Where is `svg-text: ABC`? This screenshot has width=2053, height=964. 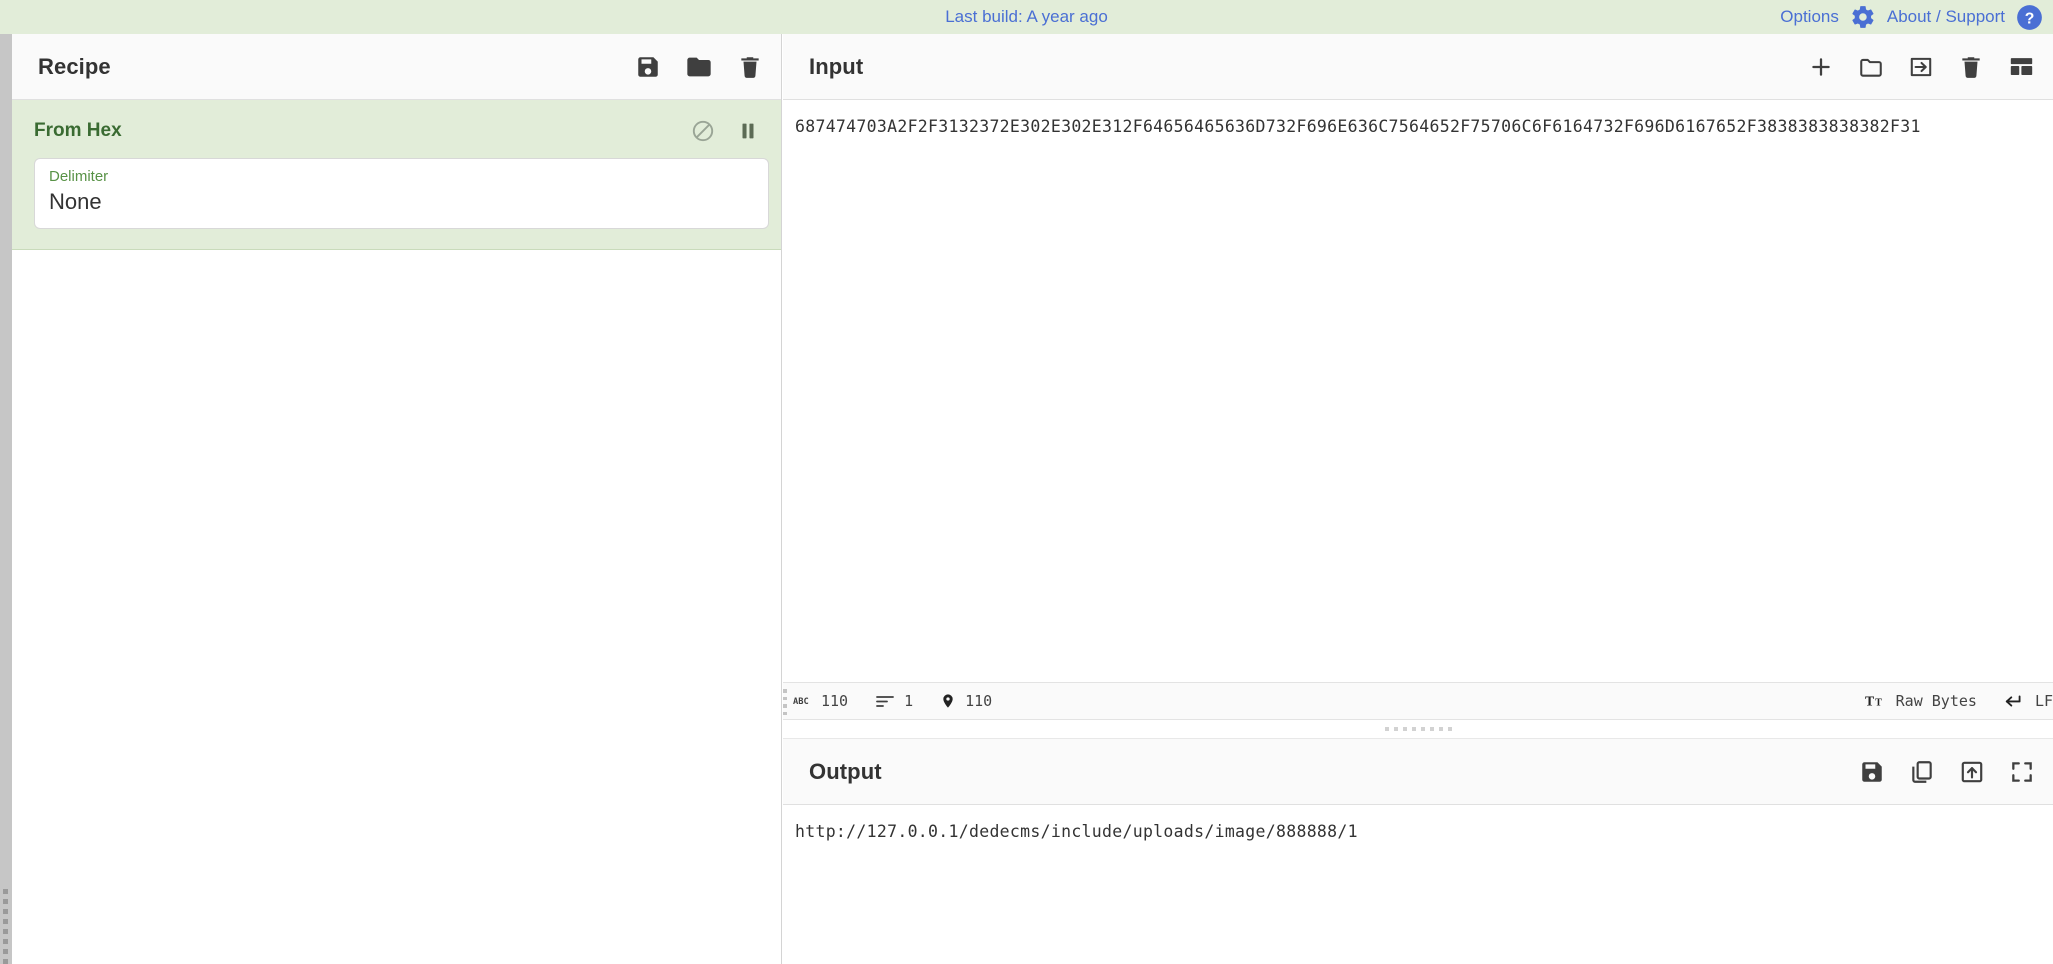 svg-text: ABC is located at coordinates (801, 702).